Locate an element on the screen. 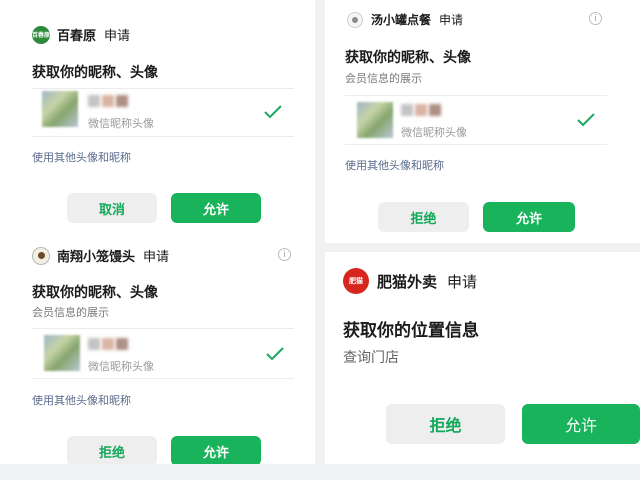  panel-header: 百春原 百春原 申请 is located at coordinates (81, 34).